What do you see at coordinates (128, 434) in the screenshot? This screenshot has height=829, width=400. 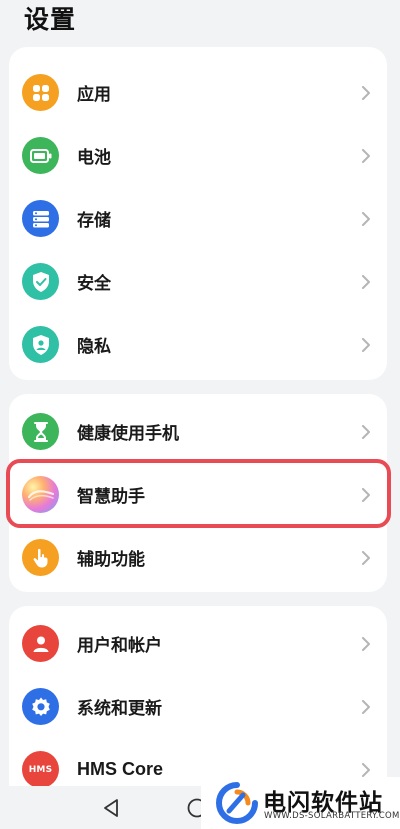 I see `settings-item-label: 健康使用手机` at bounding box center [128, 434].